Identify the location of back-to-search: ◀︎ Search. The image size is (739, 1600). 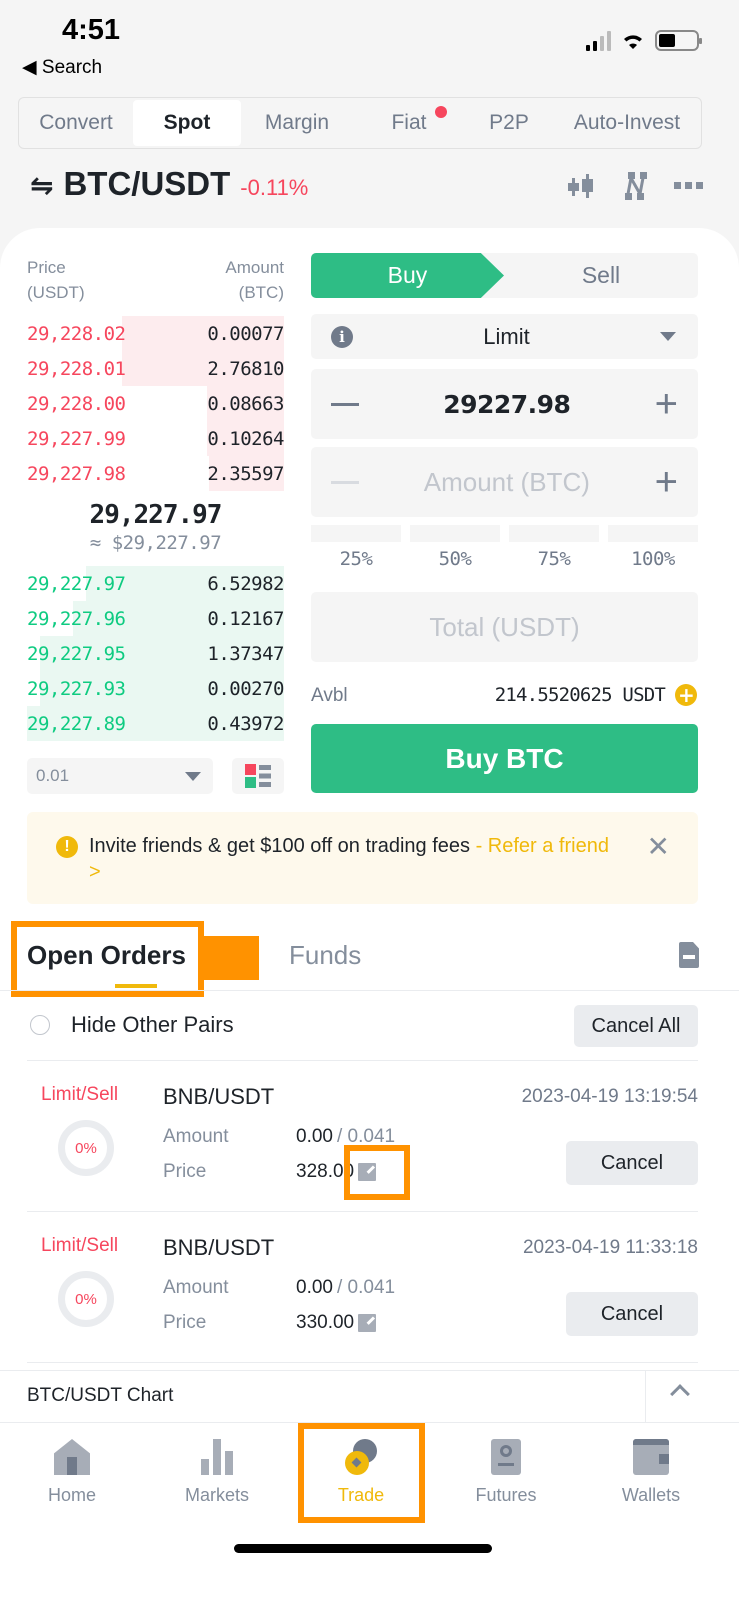
(62, 67).